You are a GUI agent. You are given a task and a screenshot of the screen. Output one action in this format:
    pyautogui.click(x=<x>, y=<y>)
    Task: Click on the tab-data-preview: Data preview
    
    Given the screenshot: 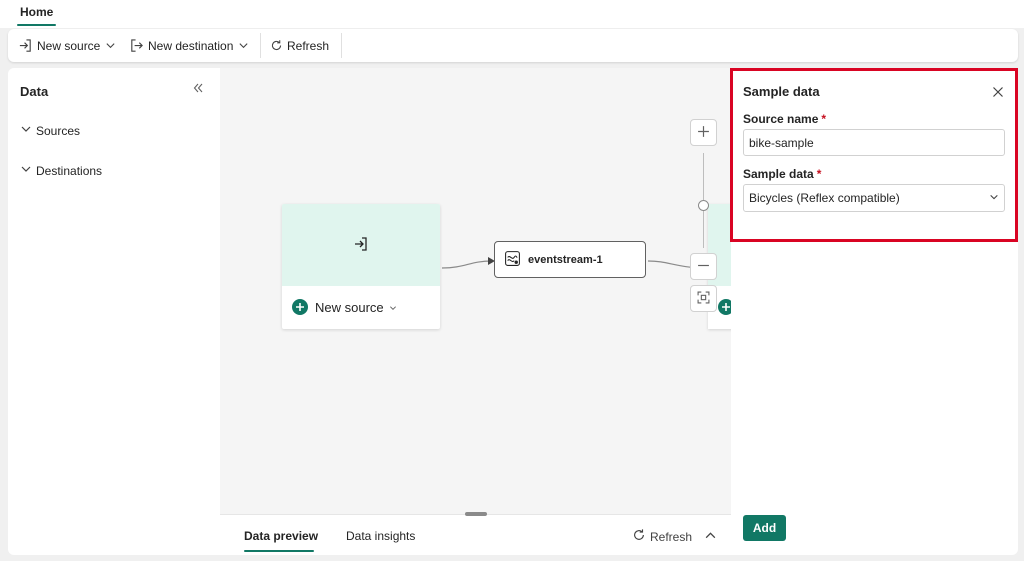 What is the action you would take?
    pyautogui.click(x=281, y=536)
    